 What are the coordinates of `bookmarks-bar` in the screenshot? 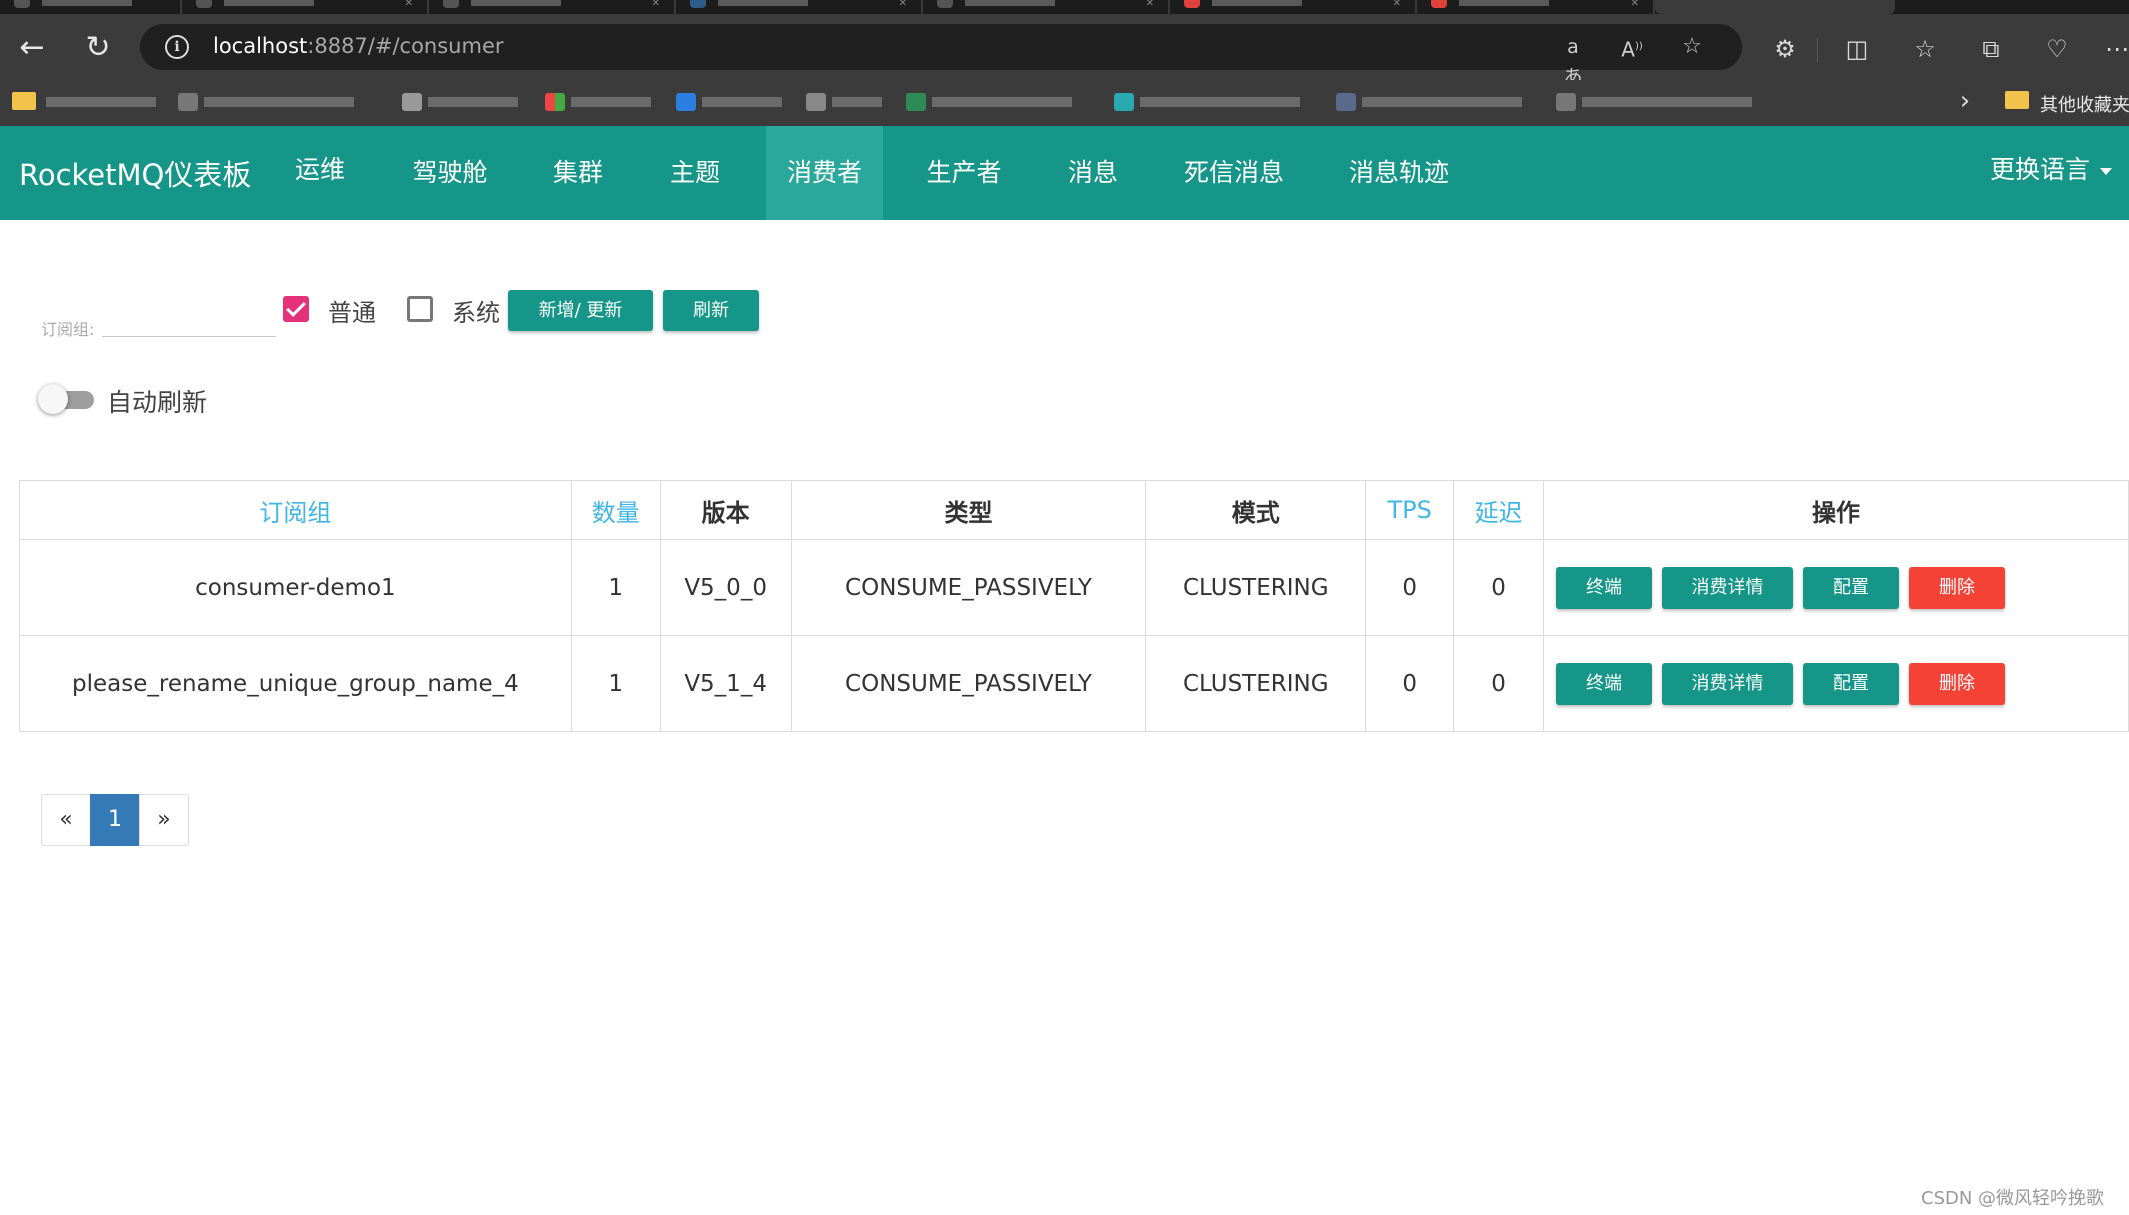 It's located at (1064, 103).